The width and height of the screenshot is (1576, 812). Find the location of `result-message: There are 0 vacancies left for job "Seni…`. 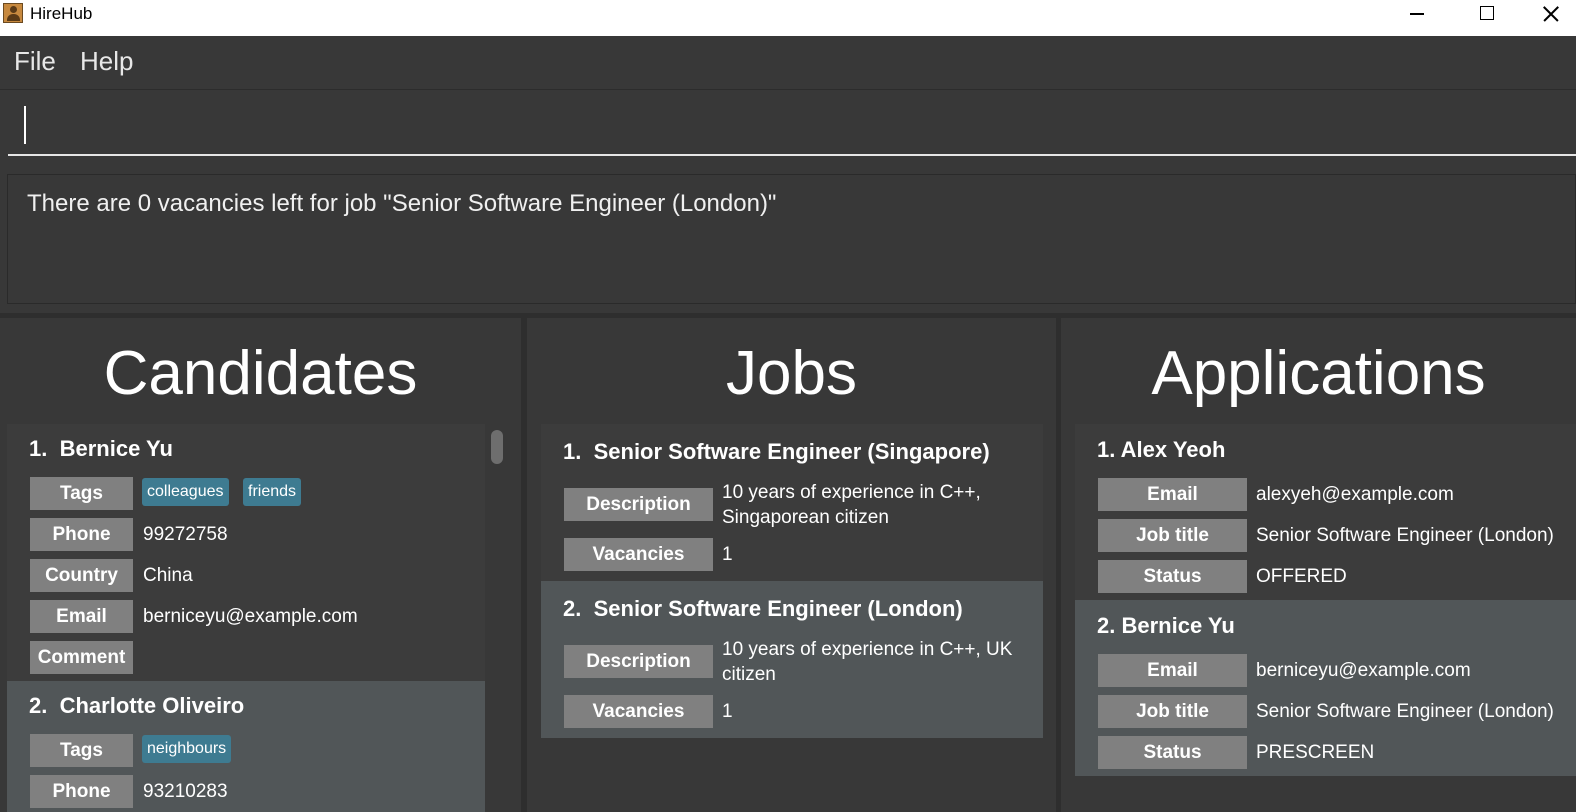

result-message: There are 0 vacancies left for job "Seni… is located at coordinates (402, 203).